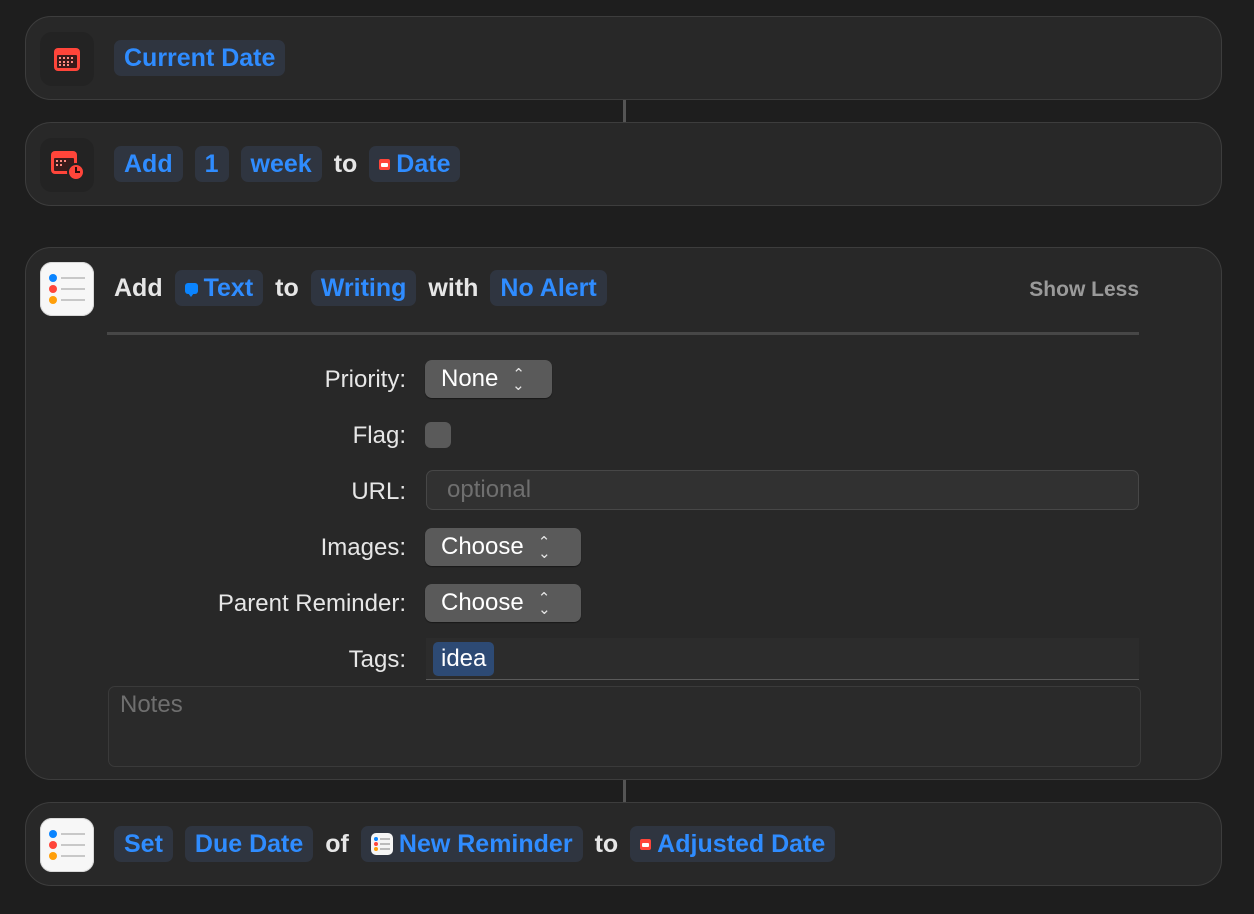  Describe the element at coordinates (482, 602) in the screenshot. I see `parent-reminder-value: Choose` at that location.